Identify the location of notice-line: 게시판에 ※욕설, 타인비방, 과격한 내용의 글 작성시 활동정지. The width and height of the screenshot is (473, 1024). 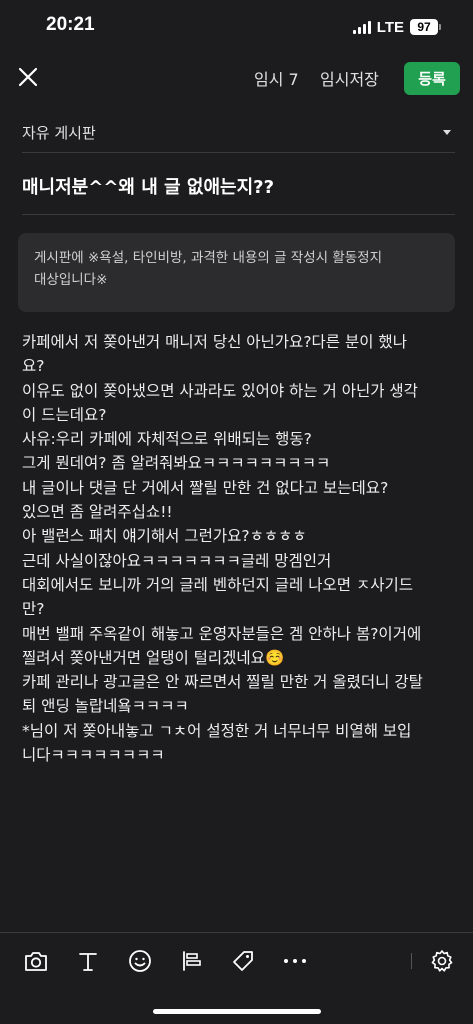
(208, 258).